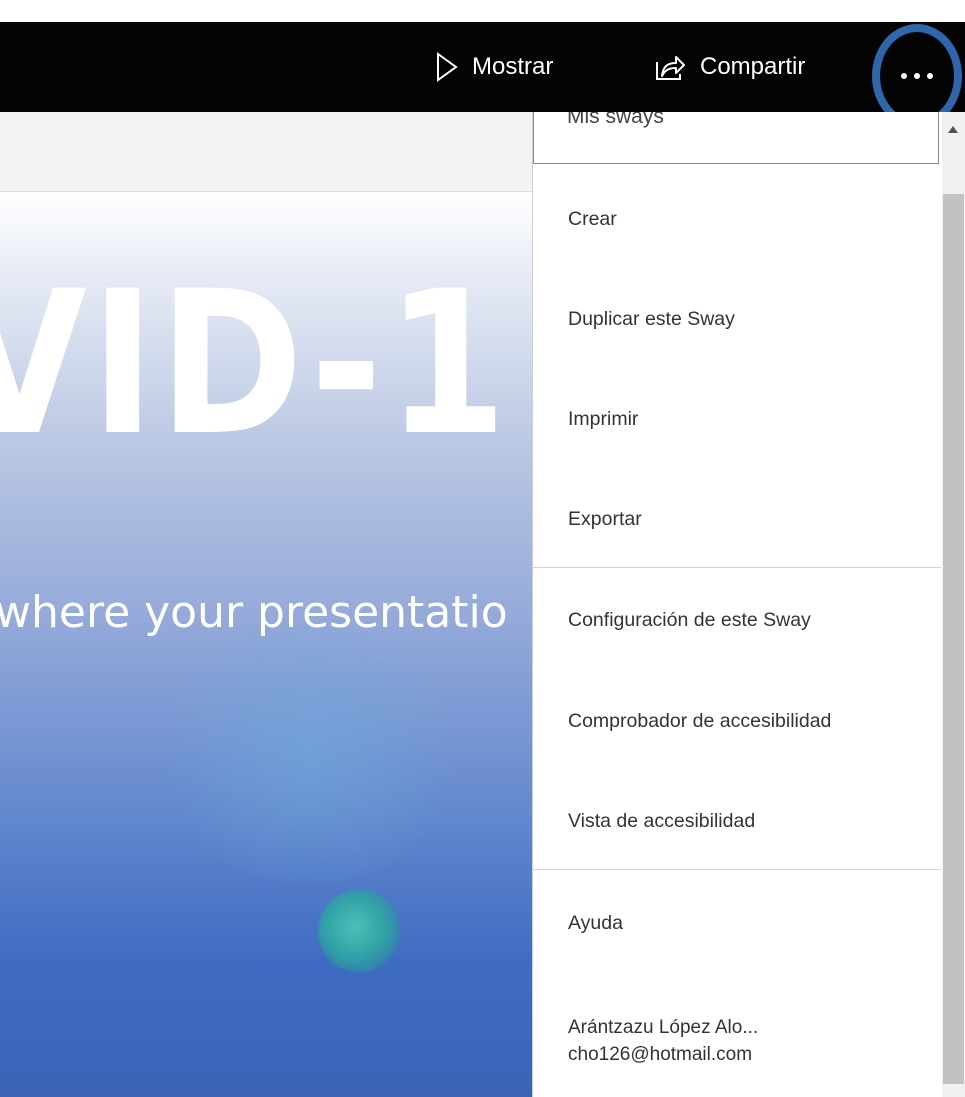 The width and height of the screenshot is (965, 1097). Describe the element at coordinates (310, 753) in the screenshot. I see `background-glow` at that location.